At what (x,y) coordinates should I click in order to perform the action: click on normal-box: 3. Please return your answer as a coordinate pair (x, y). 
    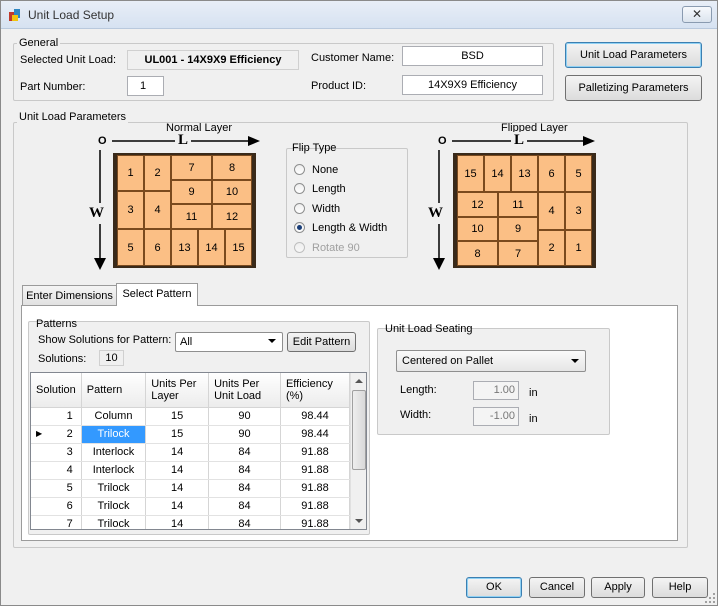
    Looking at the image, I should click on (130, 210).